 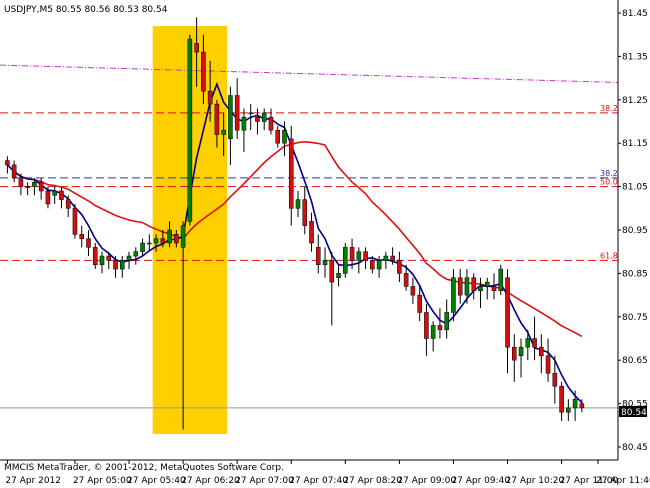 I want to click on level-label-1: 38.2, so click(x=609, y=173).